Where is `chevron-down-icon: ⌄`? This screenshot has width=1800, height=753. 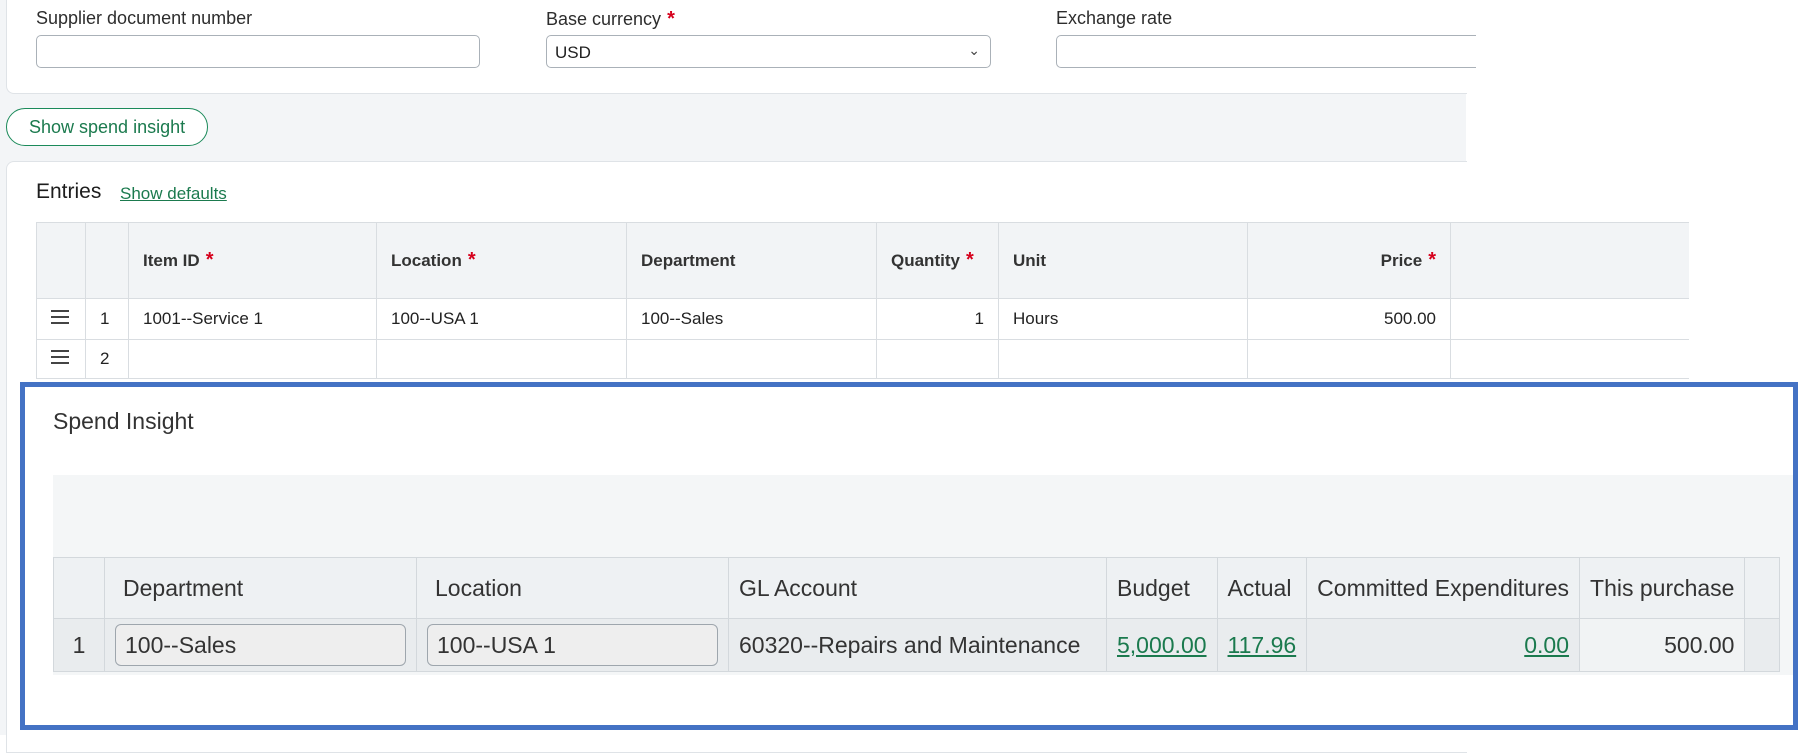 chevron-down-icon: ⌄ is located at coordinates (974, 50).